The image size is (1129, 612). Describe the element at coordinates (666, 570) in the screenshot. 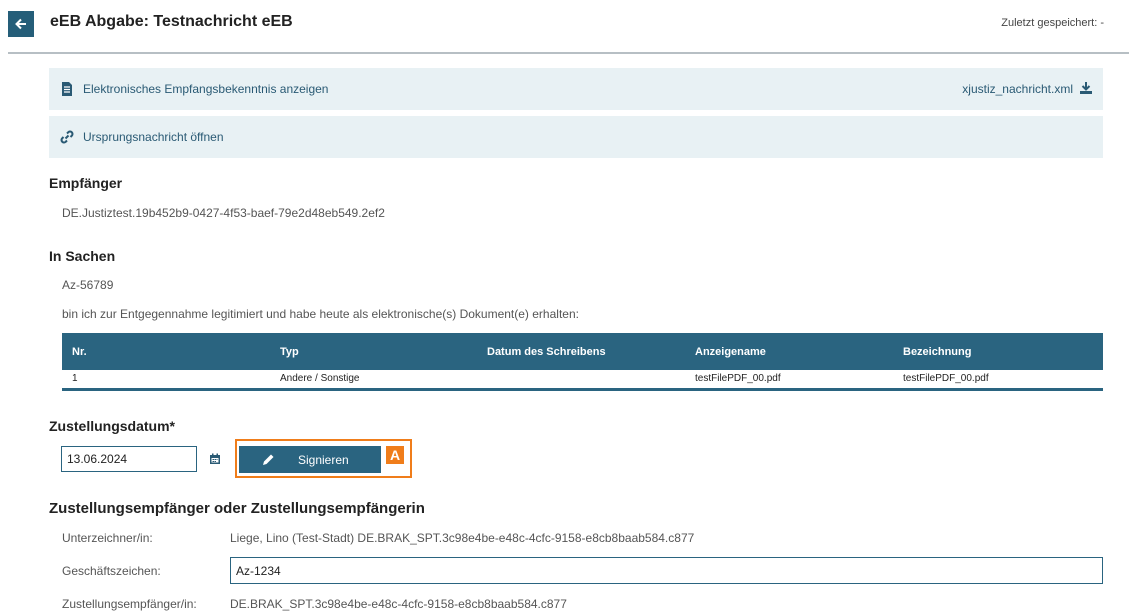

I see `file-ref-input` at that location.